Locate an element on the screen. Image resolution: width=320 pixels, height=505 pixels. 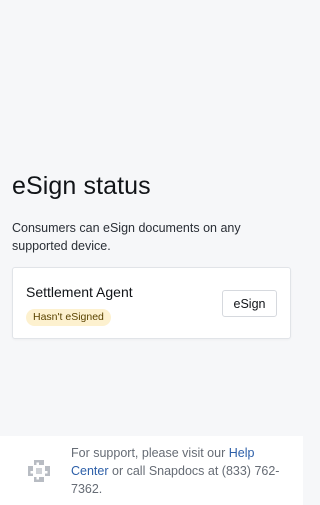
snapdocs-logo-icon is located at coordinates (39, 471).